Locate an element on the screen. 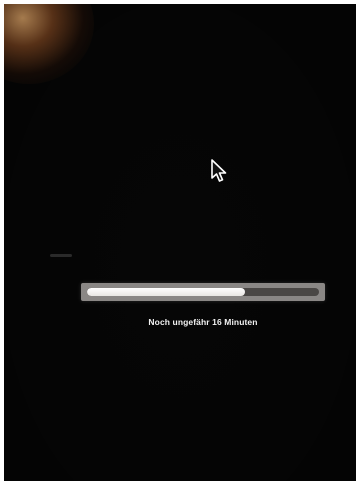 This screenshot has height=485, width=360. progress-bar-fill is located at coordinates (166, 292).